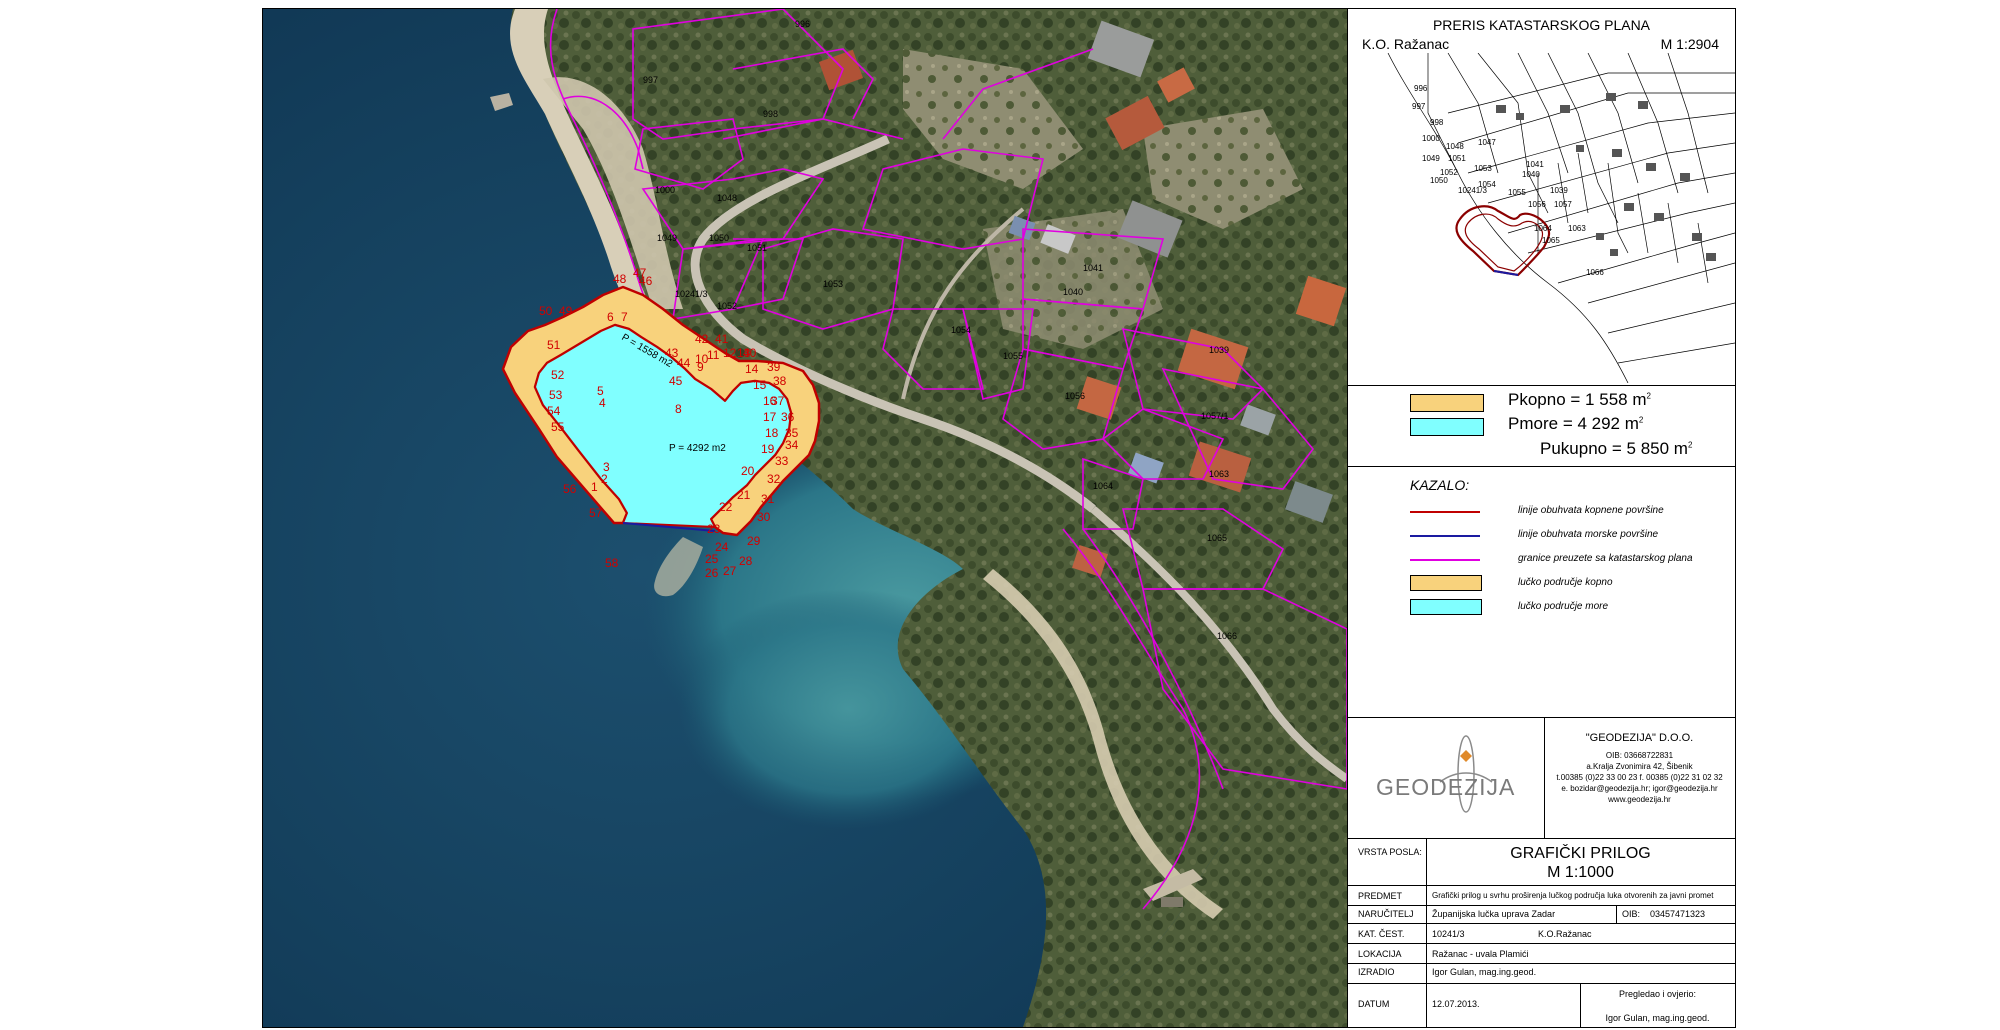 This screenshot has height=1030, width=2000. I want to click on parcel-label: 1054, so click(961, 330).